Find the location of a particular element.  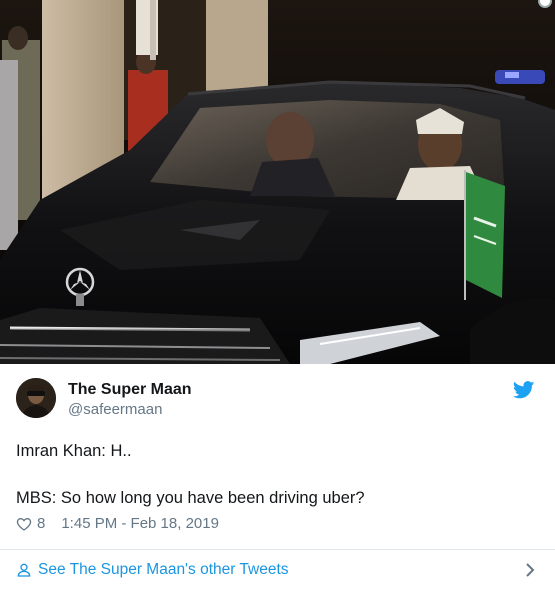

tweet-header: The Super Maan @safeermaan is located at coordinates (277, 400).